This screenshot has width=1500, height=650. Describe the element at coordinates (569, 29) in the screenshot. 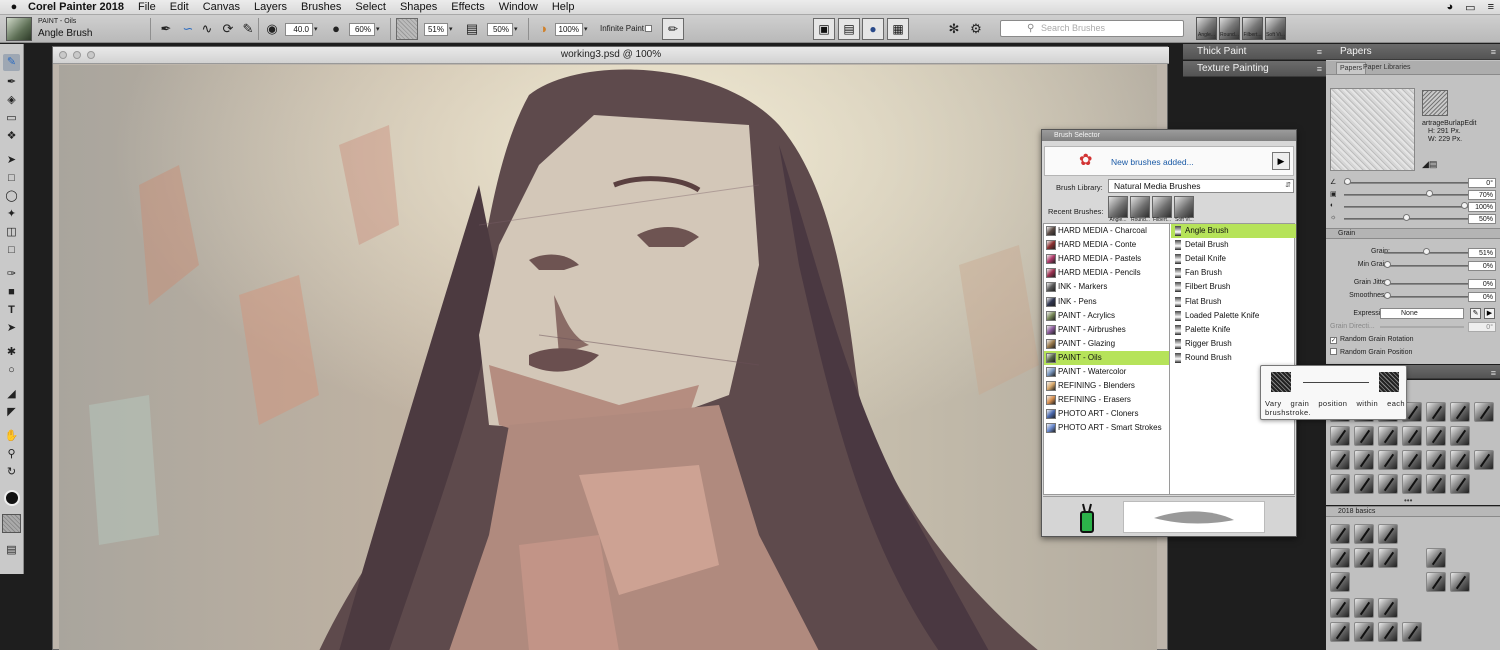

I see `resaturation-field: 100%` at that location.